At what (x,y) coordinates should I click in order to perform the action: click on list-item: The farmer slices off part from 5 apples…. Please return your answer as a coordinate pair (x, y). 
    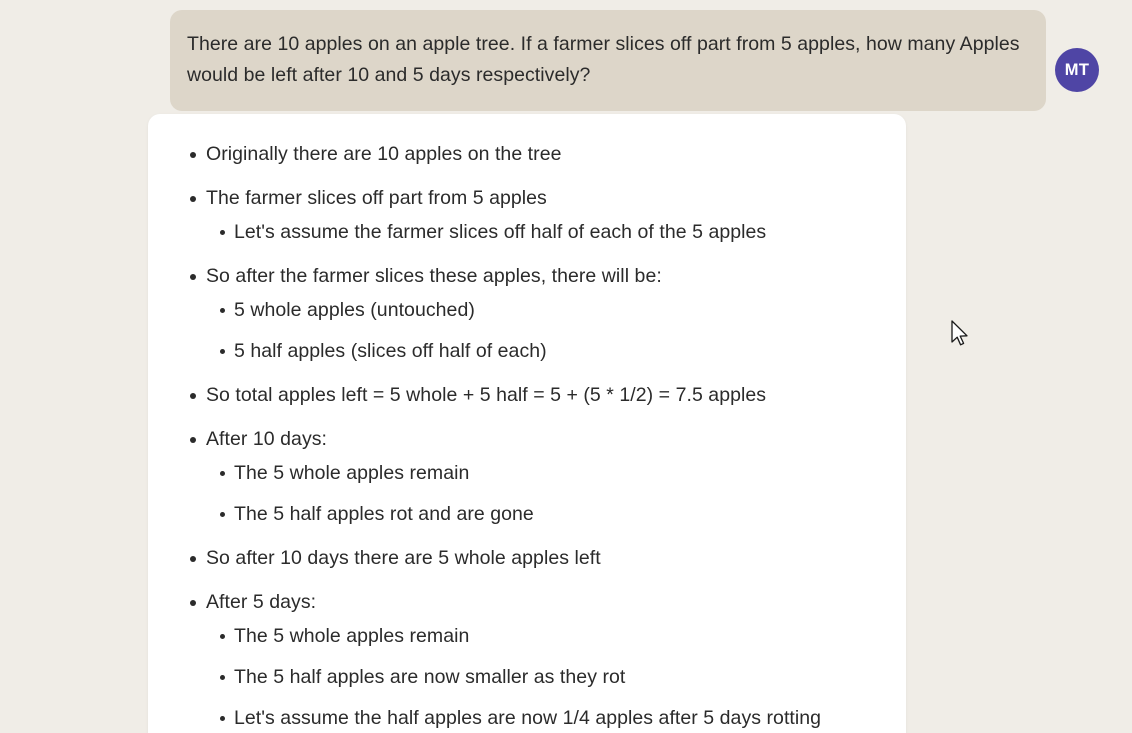
    Looking at the image, I should click on (527, 215).